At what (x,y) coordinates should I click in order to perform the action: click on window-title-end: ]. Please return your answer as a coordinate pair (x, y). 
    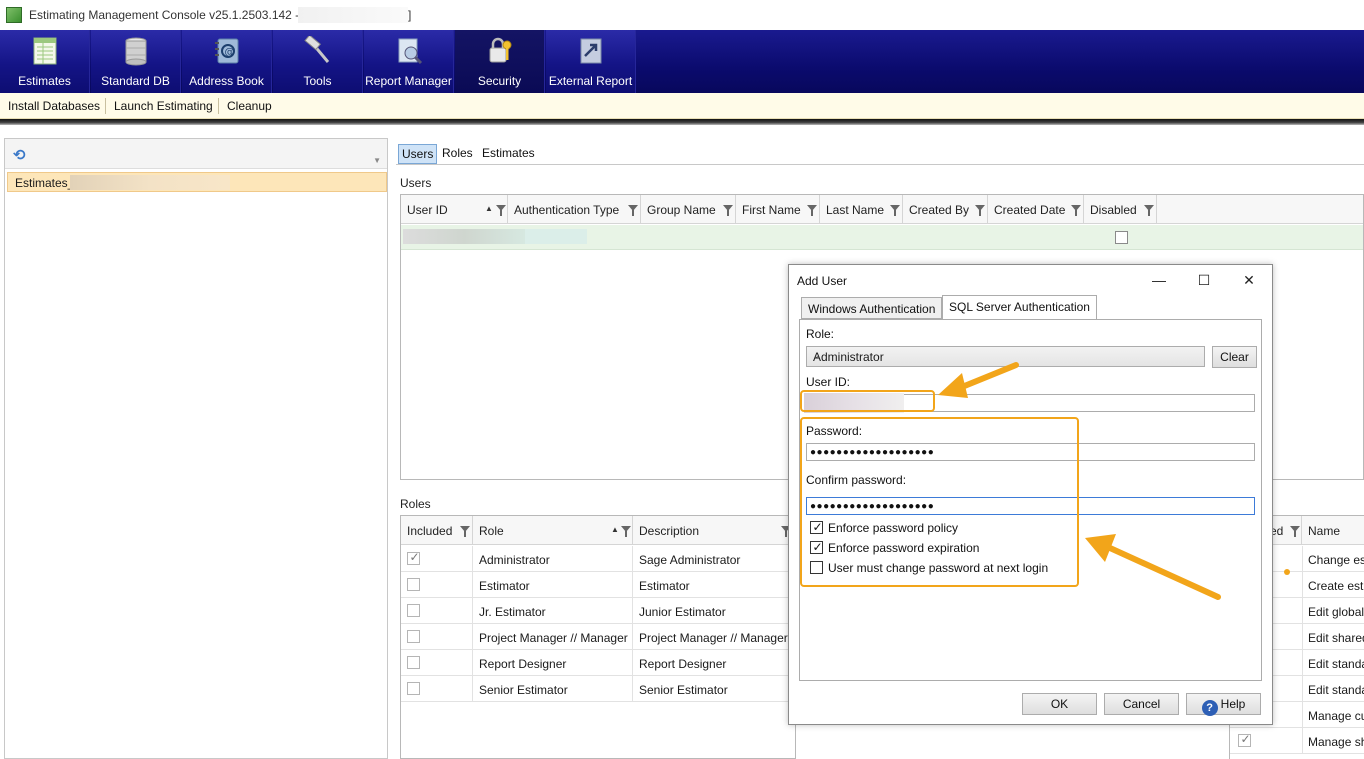
    Looking at the image, I should click on (410, 15).